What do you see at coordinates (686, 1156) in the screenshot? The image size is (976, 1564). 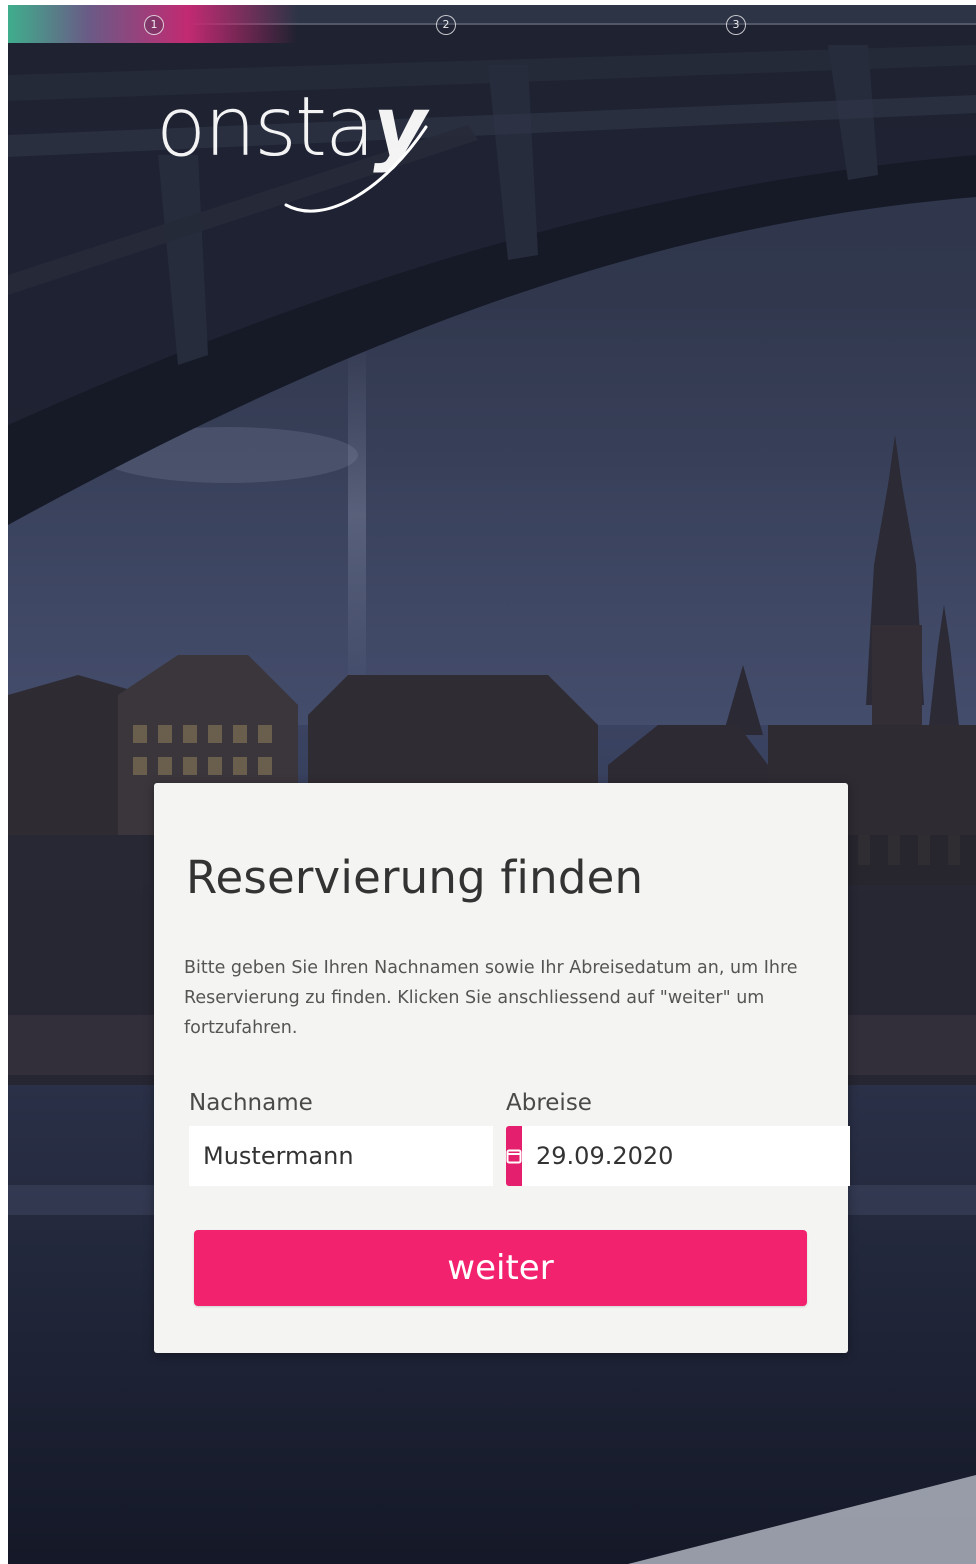 I see `departure-date-input` at bounding box center [686, 1156].